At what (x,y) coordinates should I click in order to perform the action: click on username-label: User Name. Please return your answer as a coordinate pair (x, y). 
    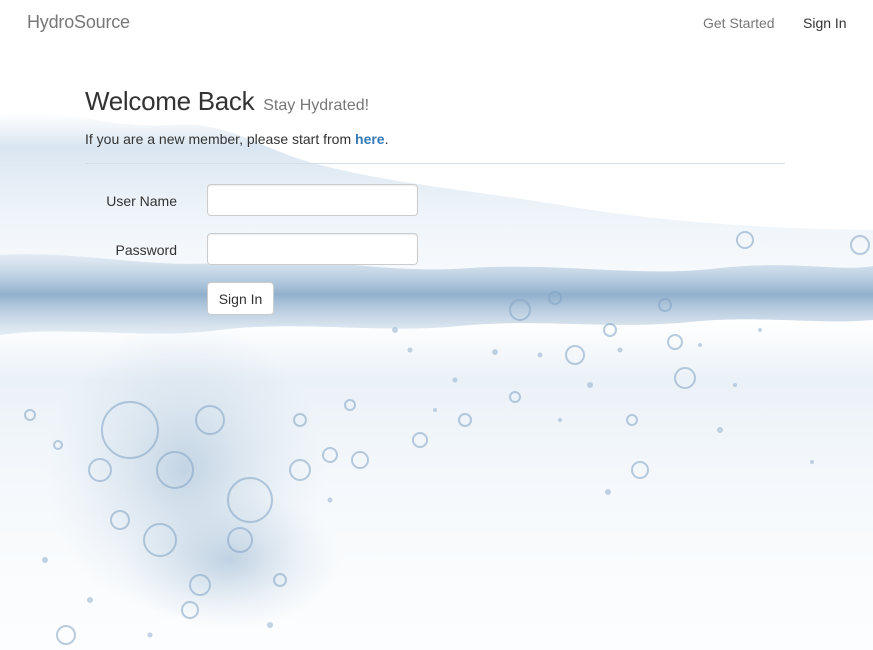
    Looking at the image, I should click on (141, 201).